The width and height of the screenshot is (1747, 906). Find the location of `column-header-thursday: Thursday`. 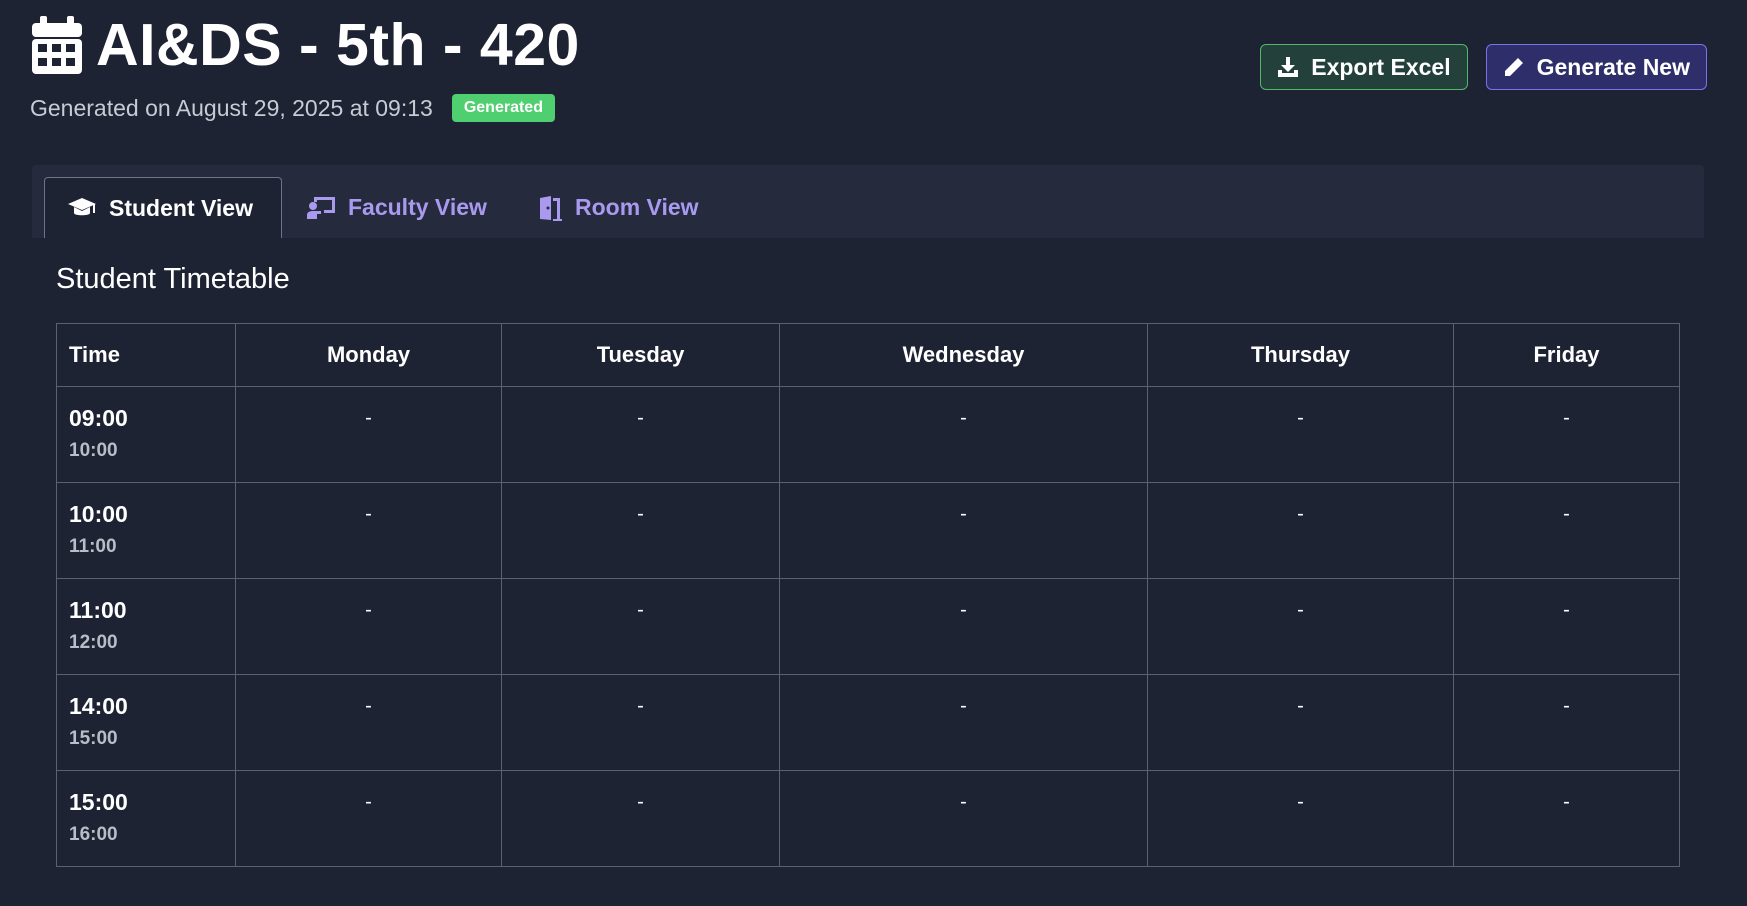

column-header-thursday: Thursday is located at coordinates (1300, 355).